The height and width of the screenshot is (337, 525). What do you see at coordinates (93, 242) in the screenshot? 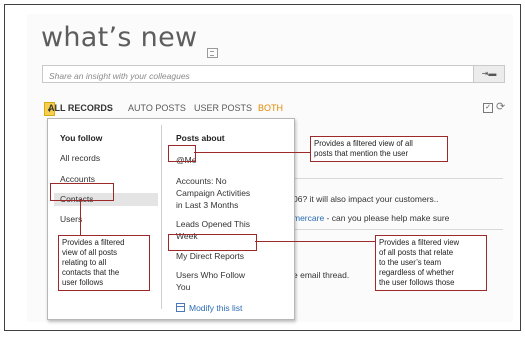
I see `callout-line: Provides a filtered` at bounding box center [93, 242].